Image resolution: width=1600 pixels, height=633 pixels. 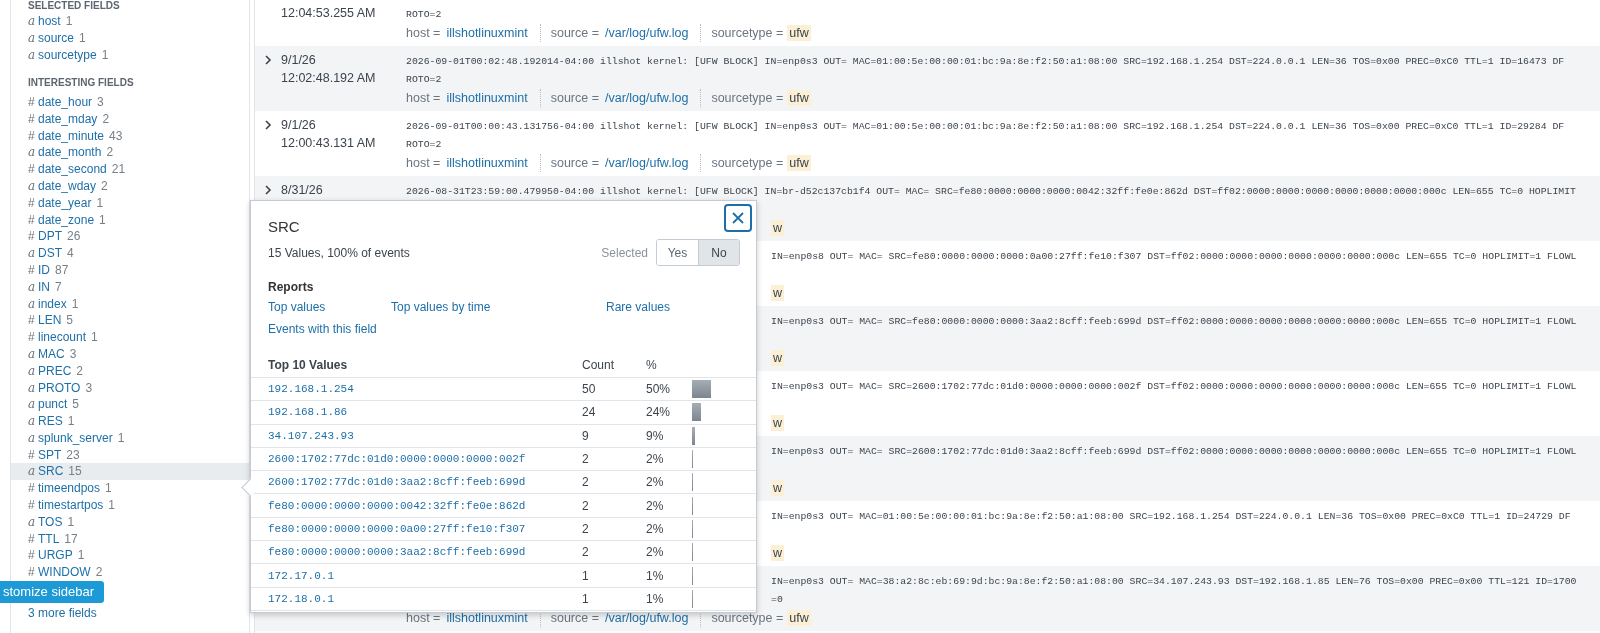 What do you see at coordinates (416, 529) in the screenshot?
I see `value-link: fe80:0000:0000:0000:0a00:27ff:fe10:f307` at bounding box center [416, 529].